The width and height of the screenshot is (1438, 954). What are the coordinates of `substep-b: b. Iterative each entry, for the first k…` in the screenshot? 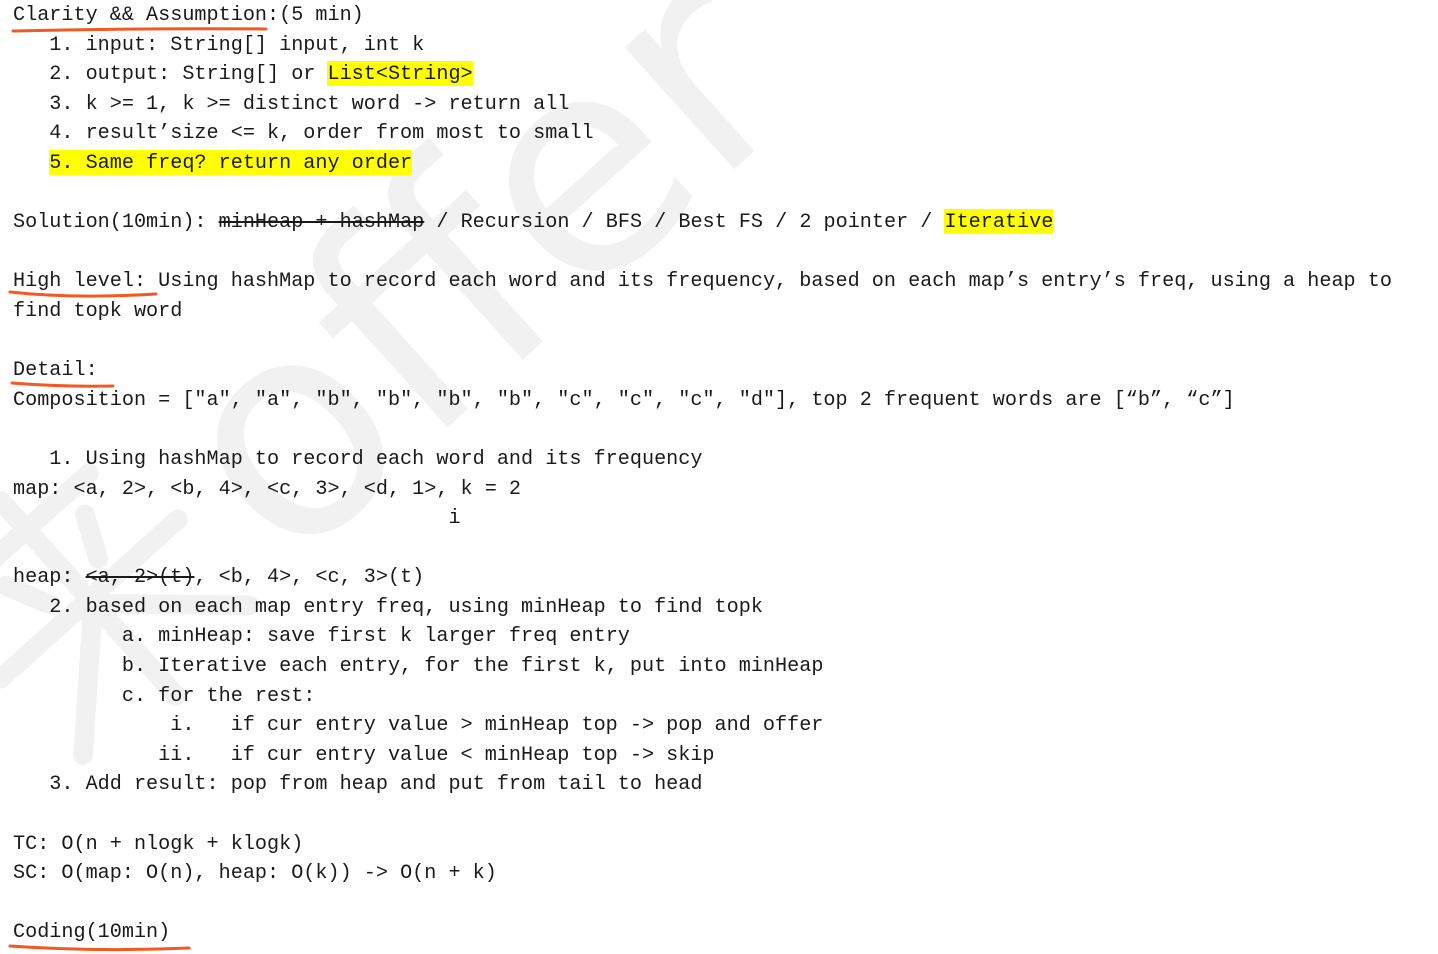 It's located at (718, 667).